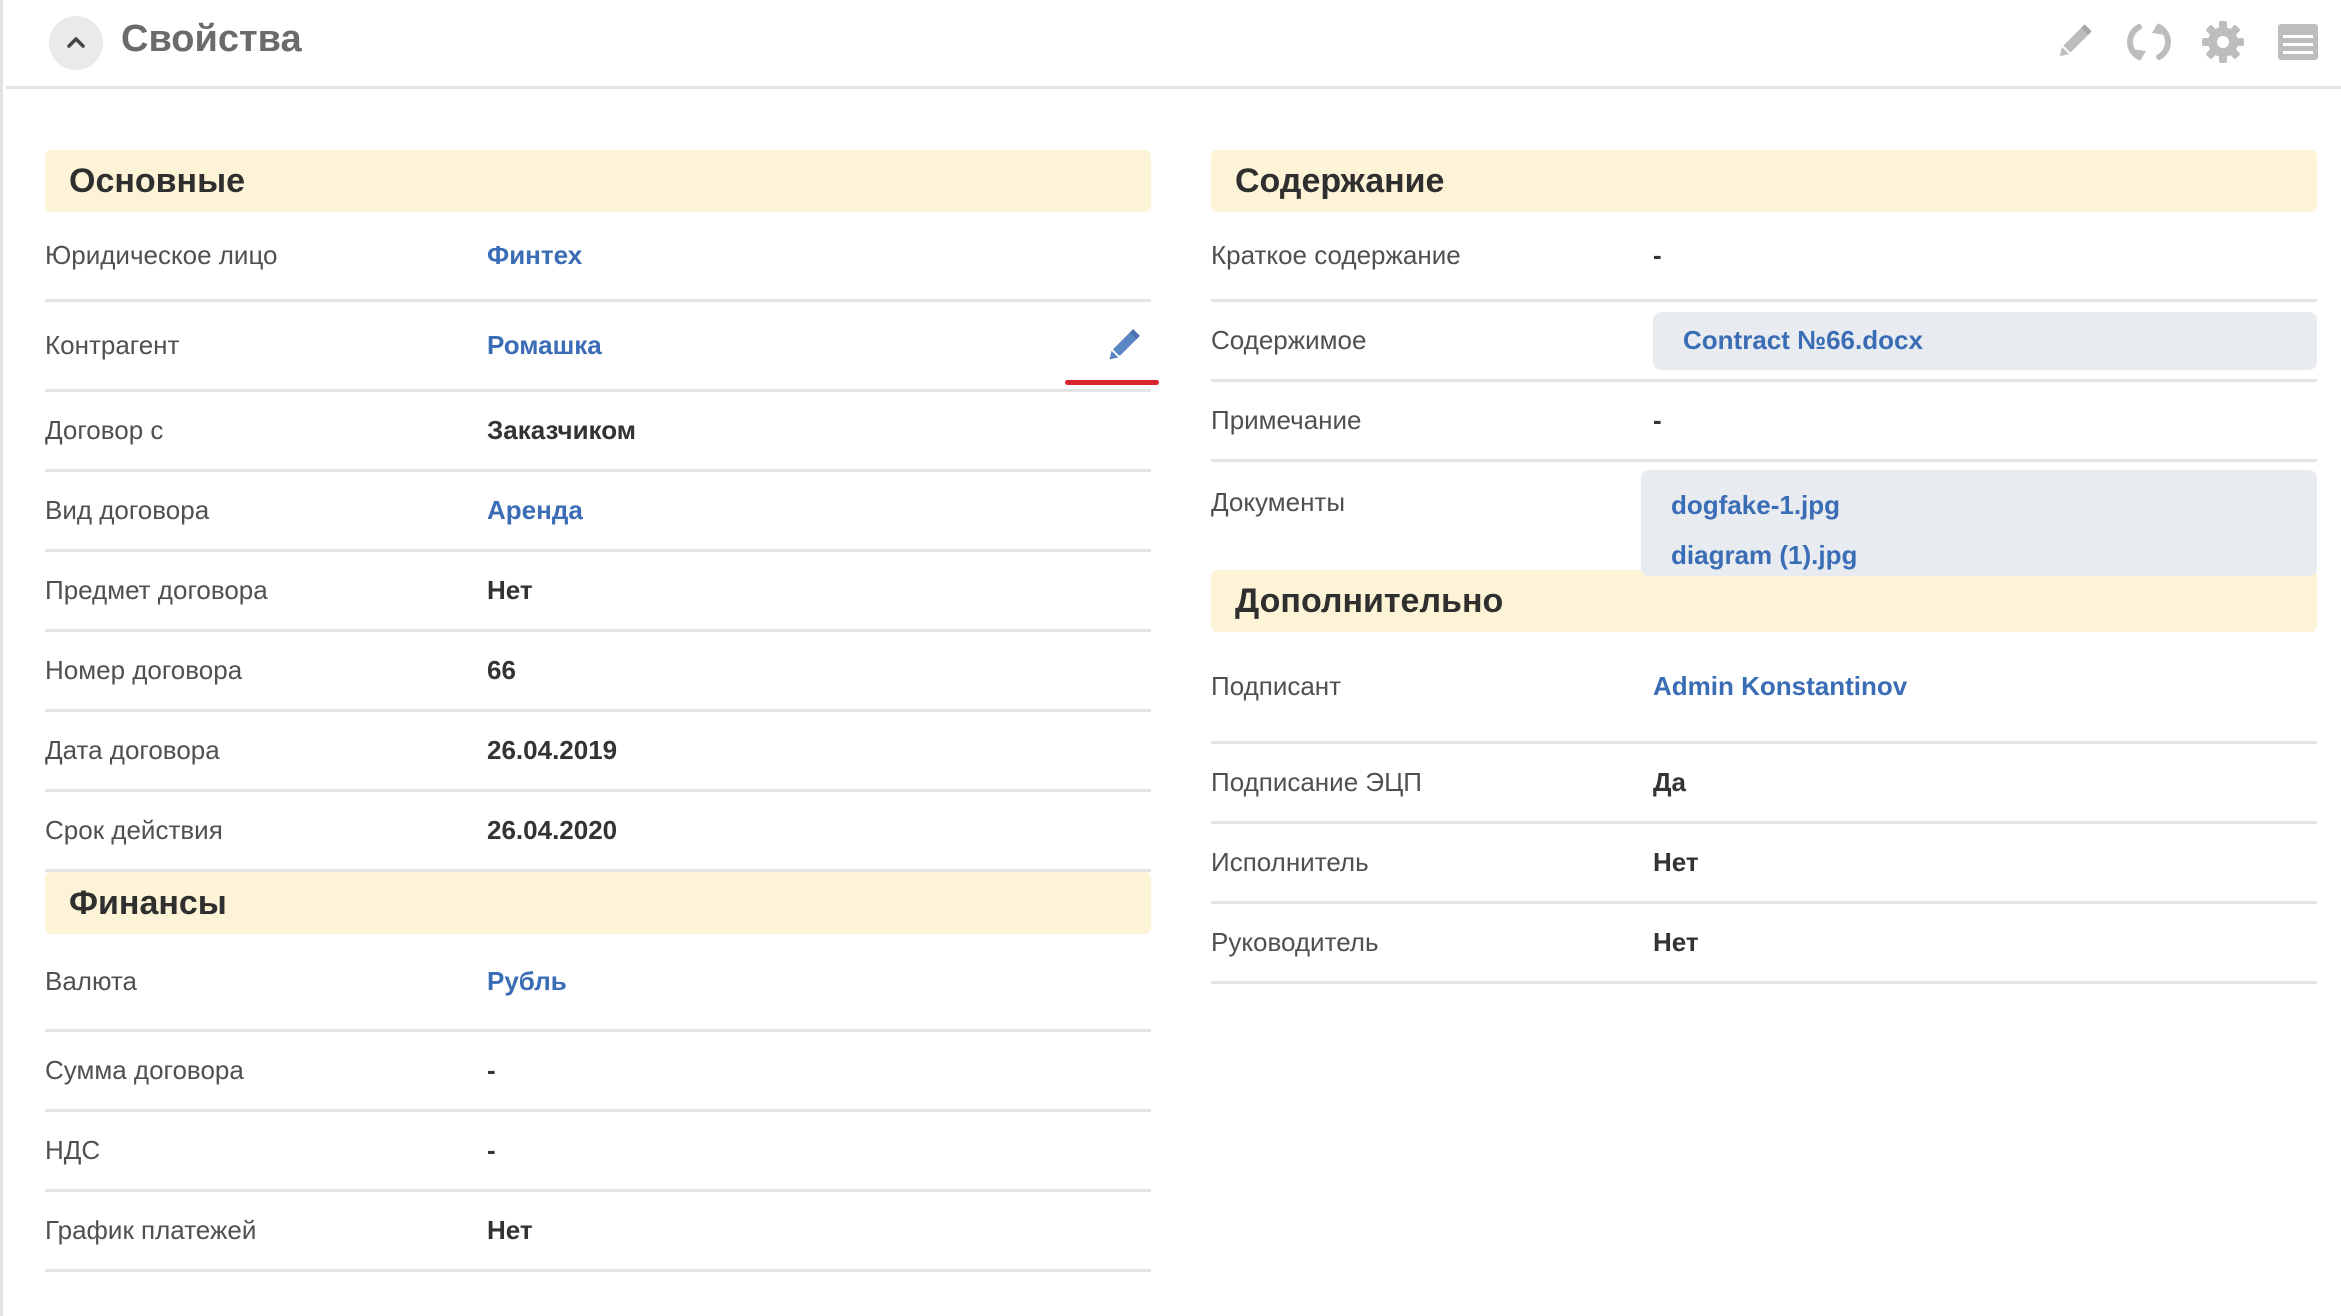 The image size is (2341, 1316). What do you see at coordinates (552, 750) in the screenshot?
I see `field-value: 26.04.2019` at bounding box center [552, 750].